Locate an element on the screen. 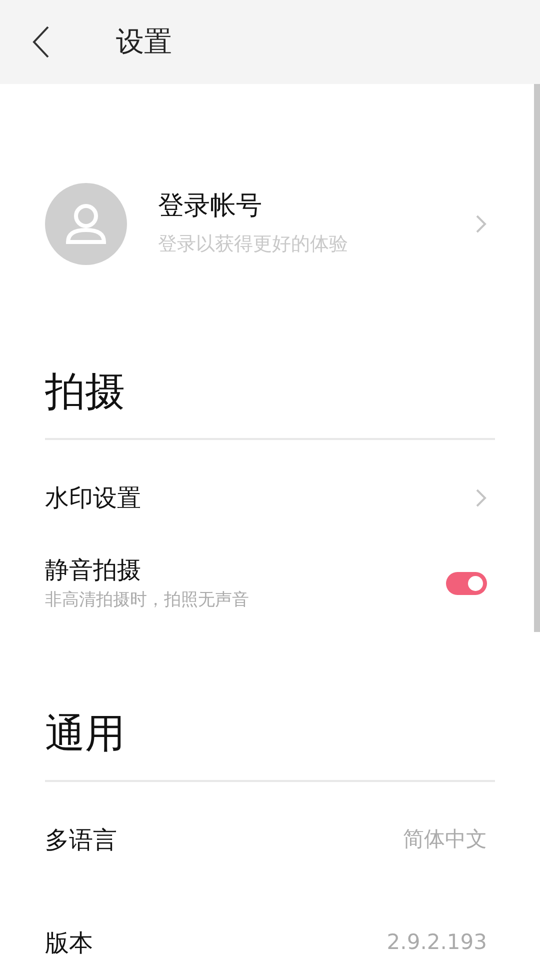  setting-label: 版本 is located at coordinates (69, 942).